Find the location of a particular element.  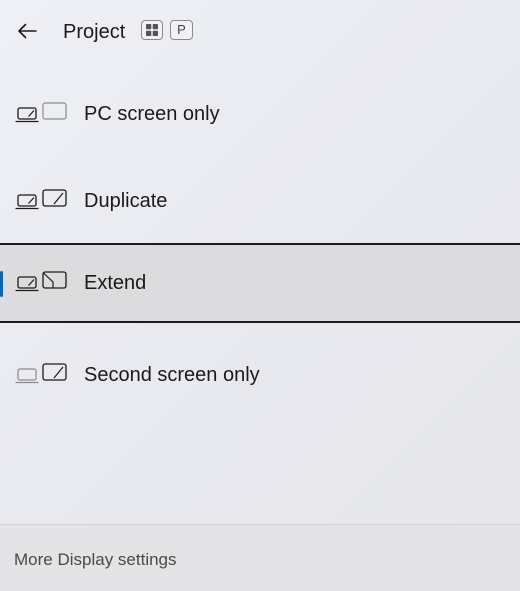

option-second-screen-only: Second screen only is located at coordinates (260, 375).